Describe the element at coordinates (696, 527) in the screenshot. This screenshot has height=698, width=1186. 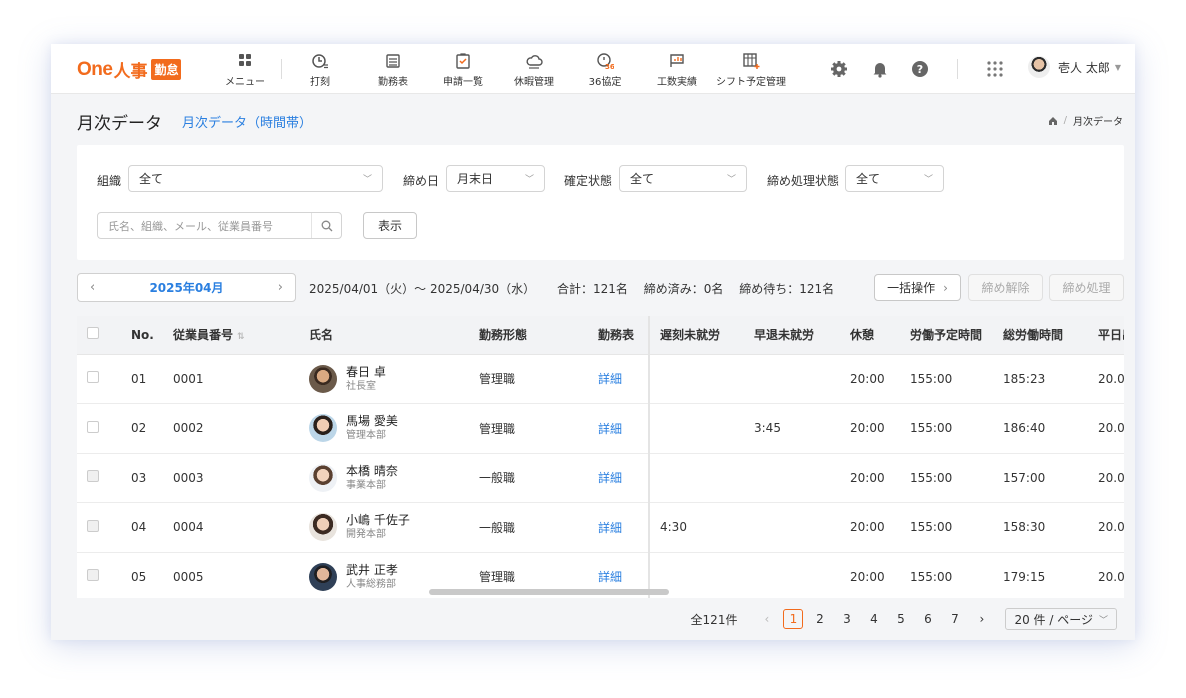
I see `cell-late: 4:30` at that location.